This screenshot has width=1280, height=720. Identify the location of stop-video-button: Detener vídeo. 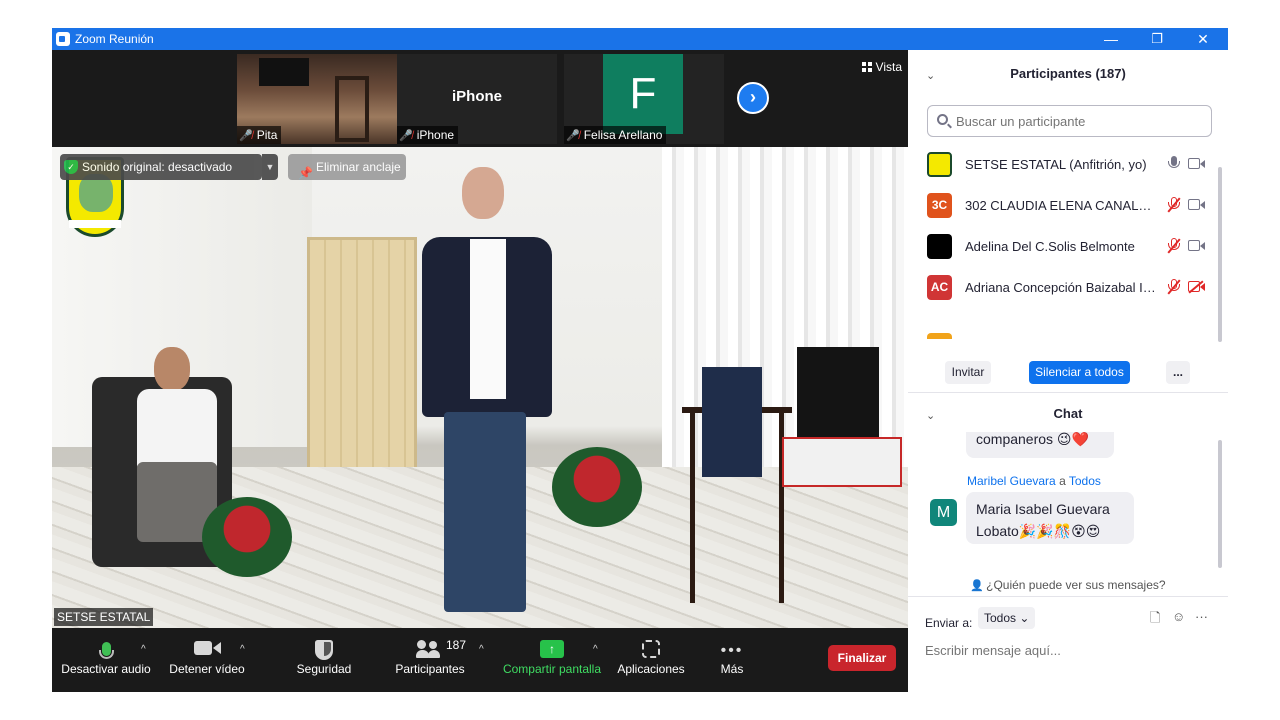
(207, 660).